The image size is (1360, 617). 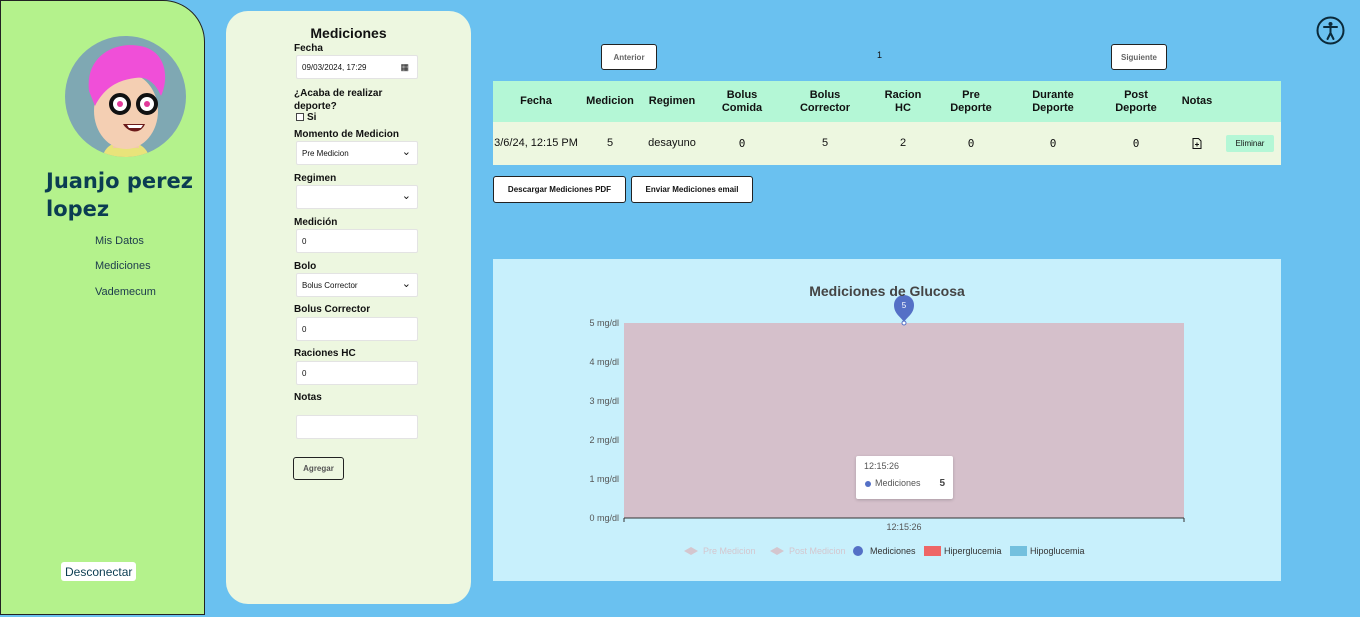 I want to click on y-tick-label: 2 mg/dl, so click(x=604, y=440).